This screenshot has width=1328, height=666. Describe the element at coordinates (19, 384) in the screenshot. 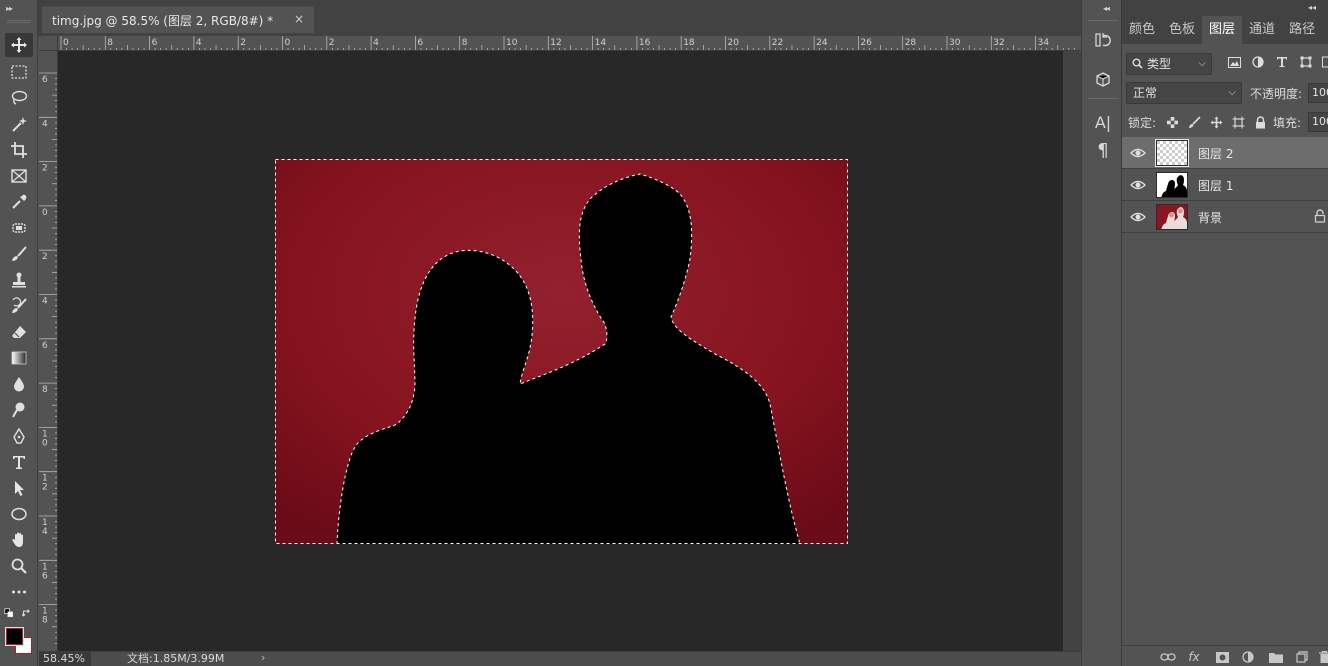

I see `blur-tool-icon` at that location.